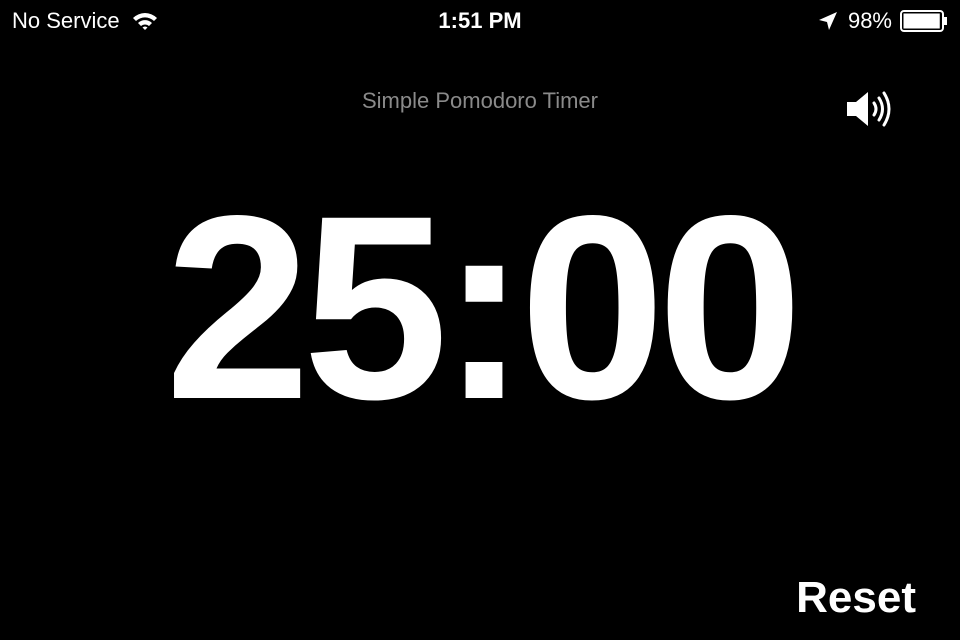 The width and height of the screenshot is (960, 640). I want to click on reset-button: Reset, so click(856, 598).